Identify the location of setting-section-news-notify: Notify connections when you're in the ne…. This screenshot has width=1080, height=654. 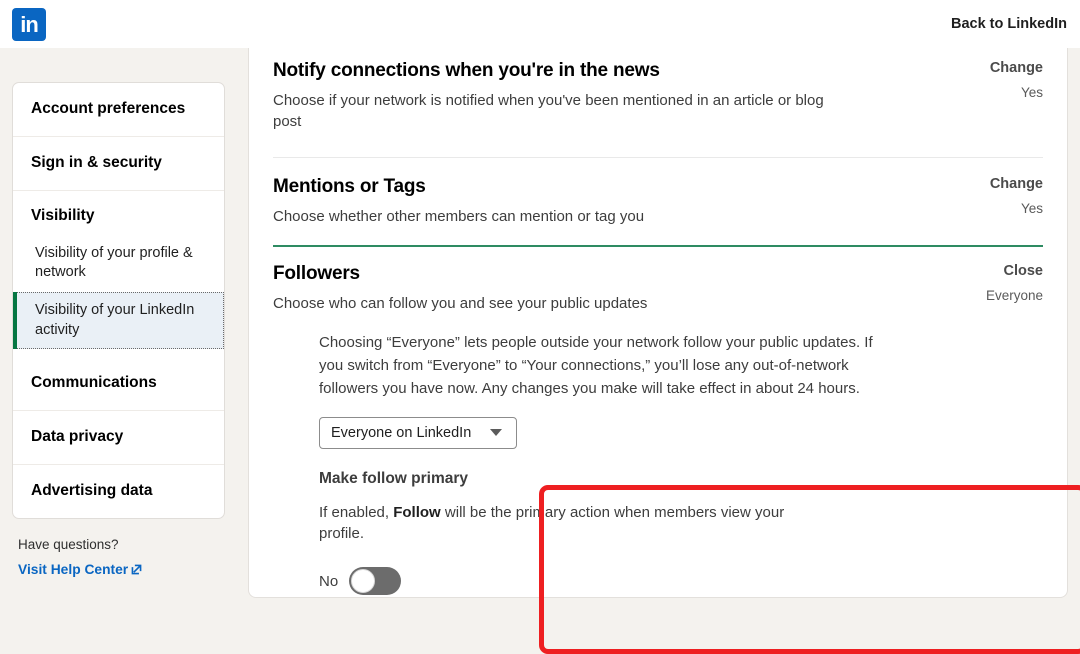
(658, 90).